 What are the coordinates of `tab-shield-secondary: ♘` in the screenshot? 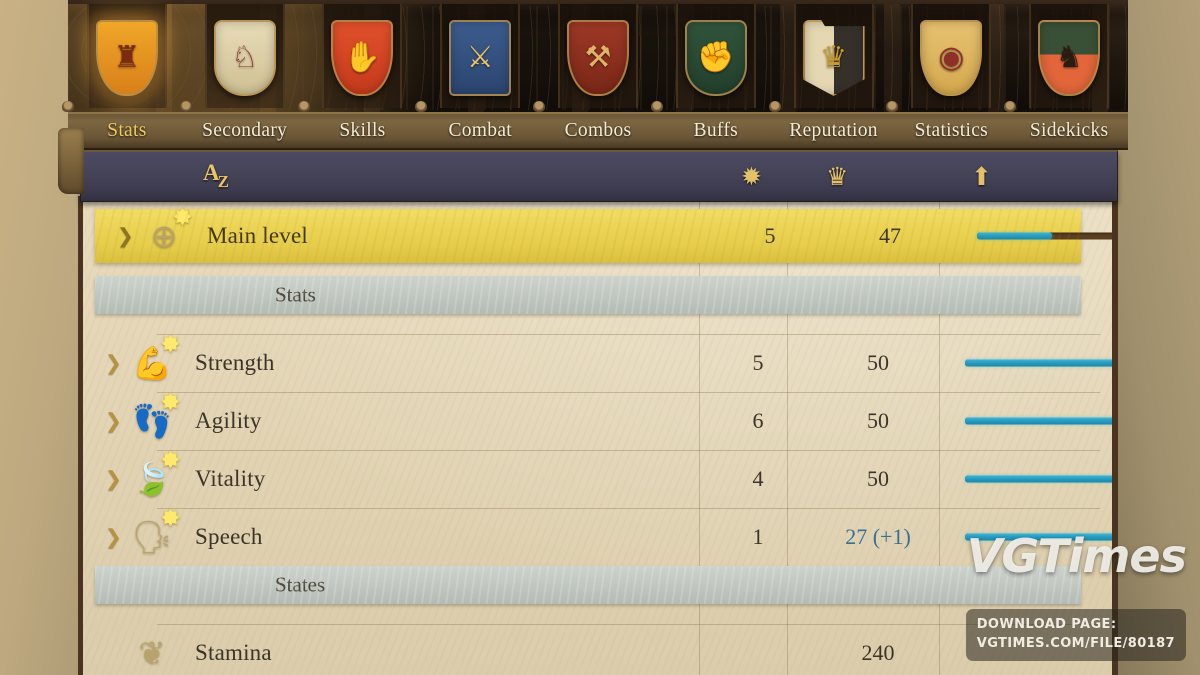 It's located at (245, 56).